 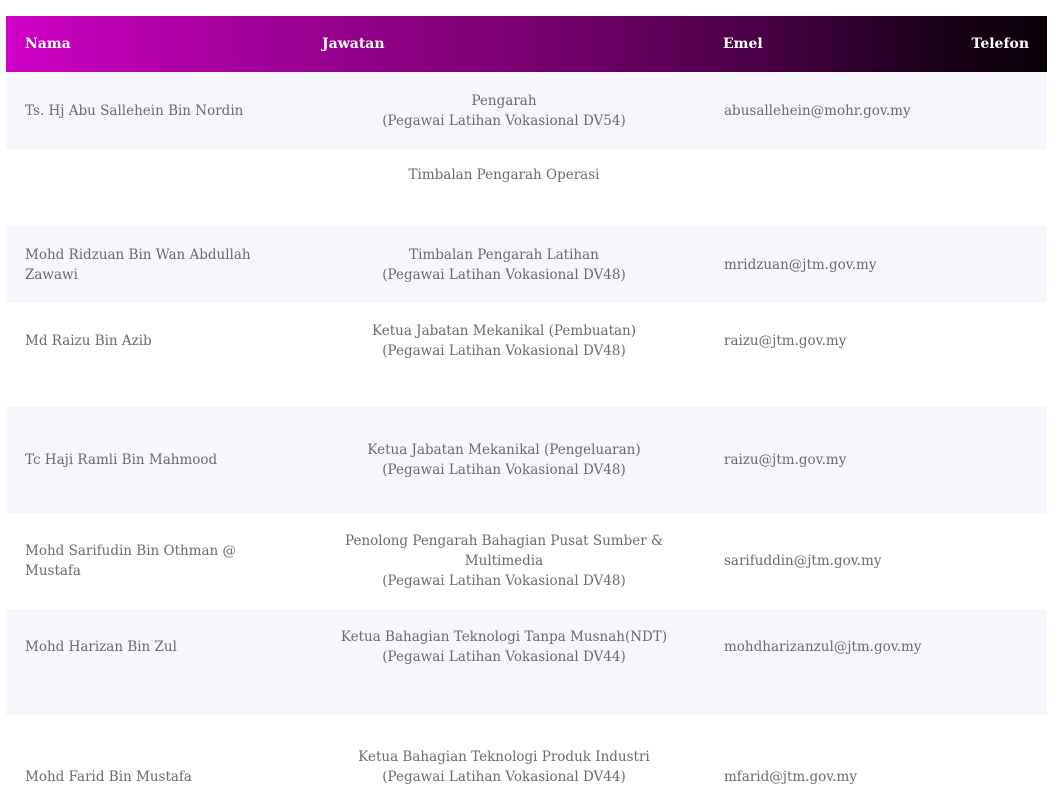 I want to click on staff-name: Mohd Ridzuan Bin Wan Abdullah Zawawi, so click(x=138, y=264).